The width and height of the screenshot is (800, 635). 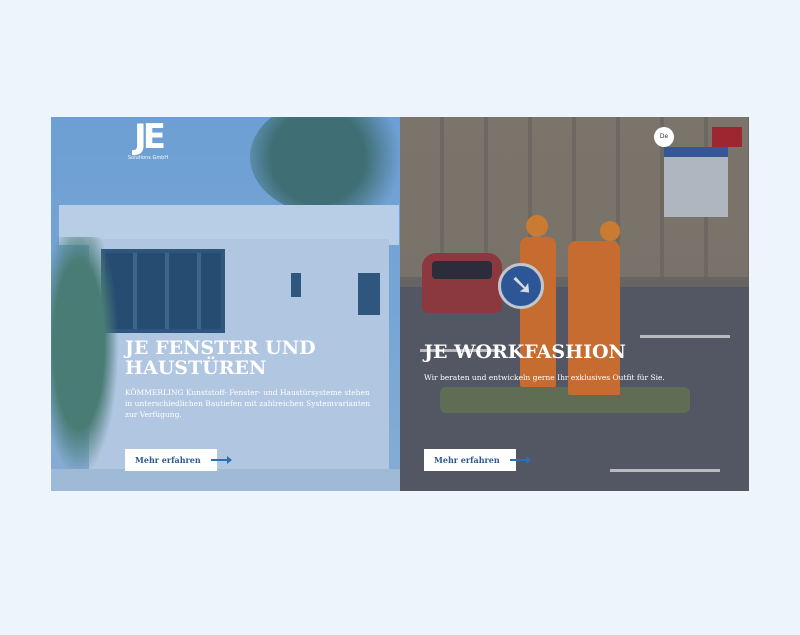 I want to click on logo-mark: JE, so click(x=150, y=137).